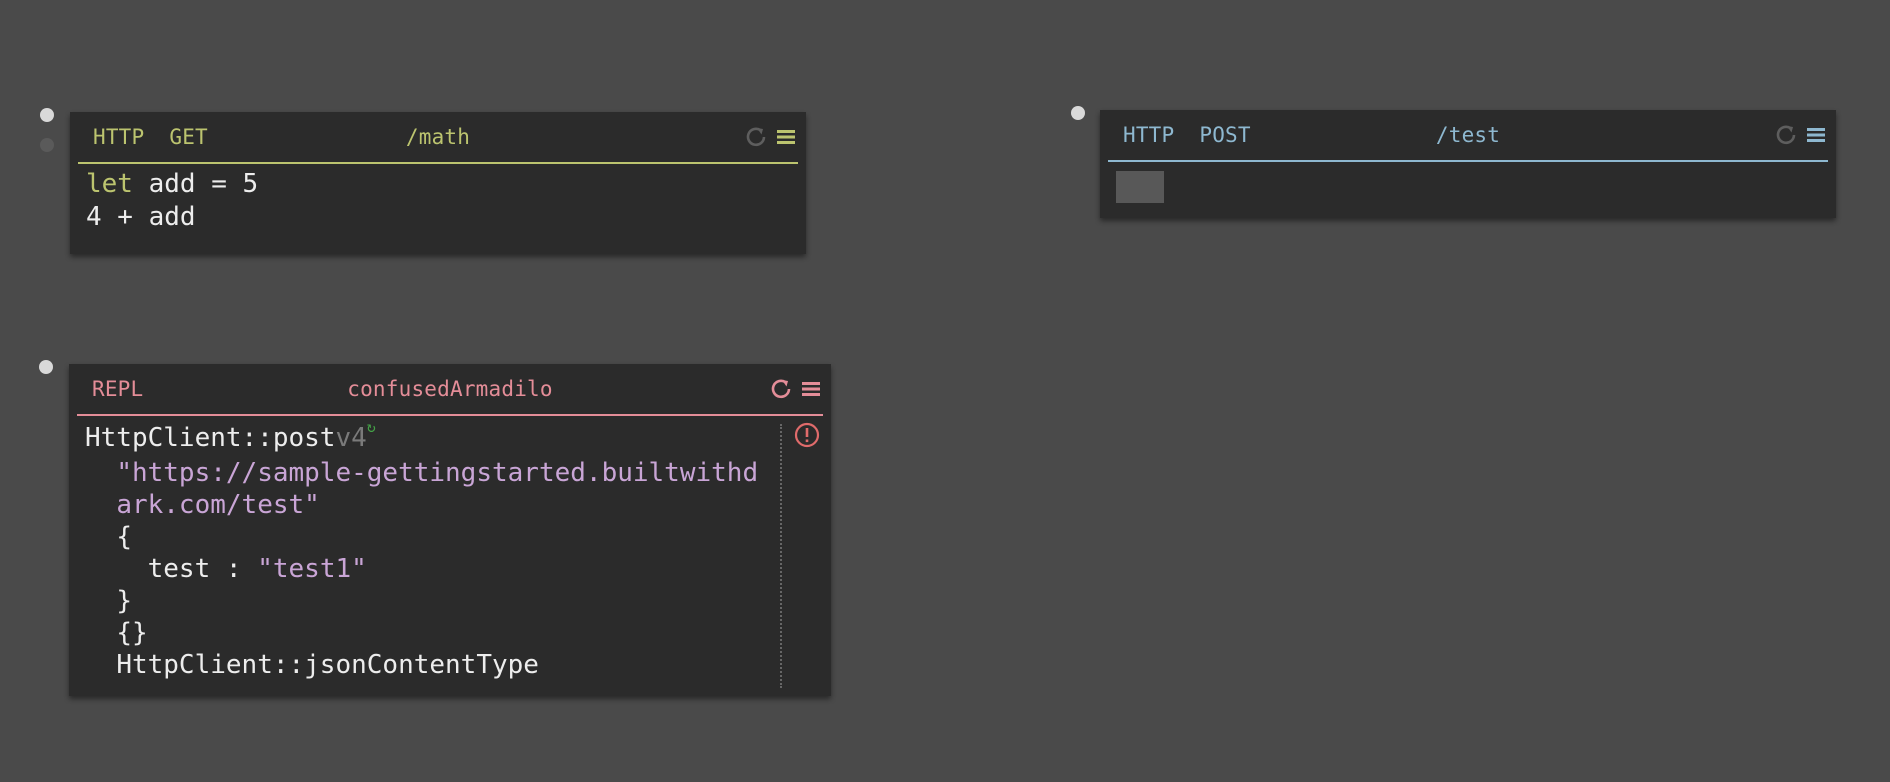  I want to click on function-version: v4, so click(351, 438).